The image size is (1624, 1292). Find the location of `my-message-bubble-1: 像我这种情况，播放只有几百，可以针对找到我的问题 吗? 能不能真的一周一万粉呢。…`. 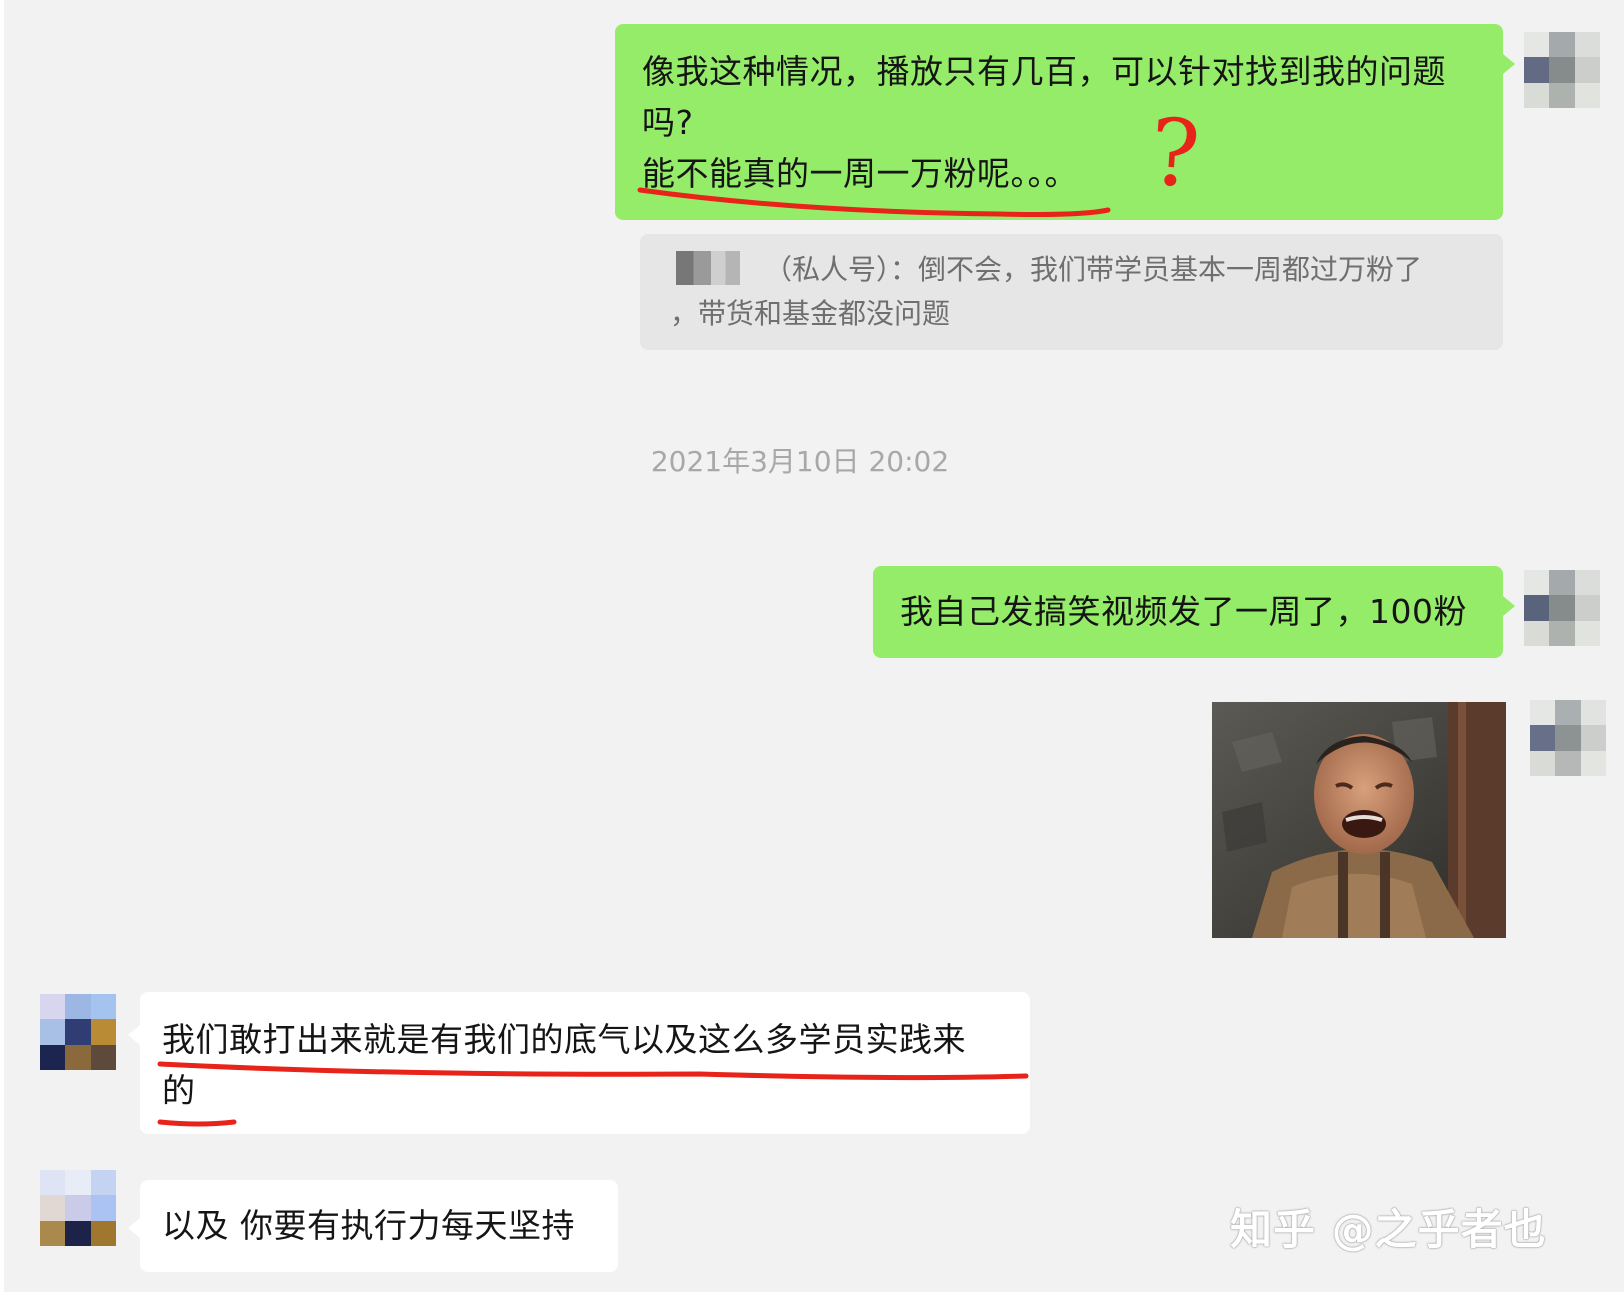

my-message-bubble-1: 像我这种情况，播放只有几百，可以针对找到我的问题 吗? 能不能真的一周一万粉呢。… is located at coordinates (1059, 122).